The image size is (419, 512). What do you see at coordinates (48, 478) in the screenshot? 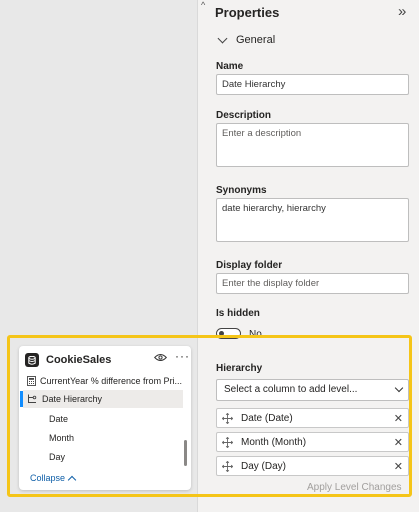
I see `collapse-label: Collapse` at bounding box center [48, 478].